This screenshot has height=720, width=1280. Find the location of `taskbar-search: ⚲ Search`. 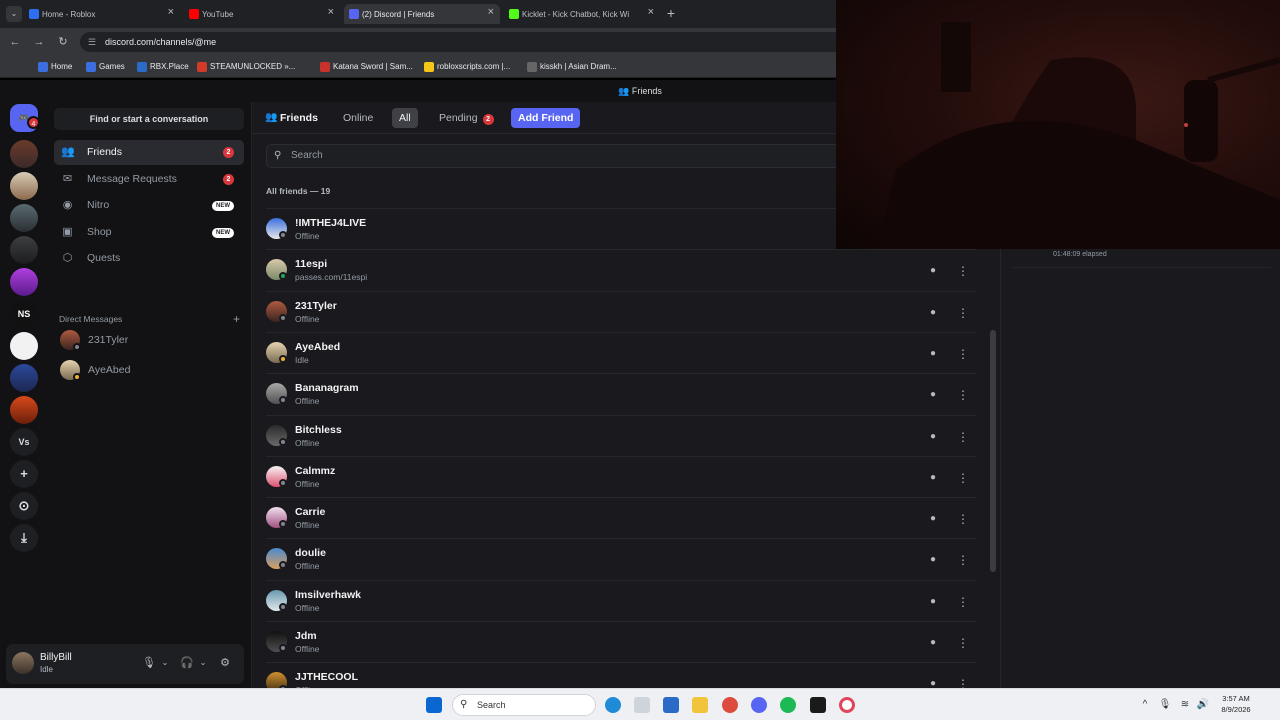

taskbar-search: ⚲ Search is located at coordinates (524, 705).